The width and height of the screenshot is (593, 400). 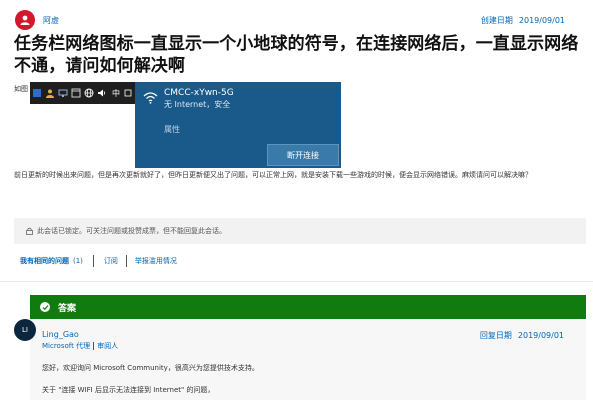 What do you see at coordinates (44, 261) in the screenshot?
I see `same-question-button: 我有相同的问题` at bounding box center [44, 261].